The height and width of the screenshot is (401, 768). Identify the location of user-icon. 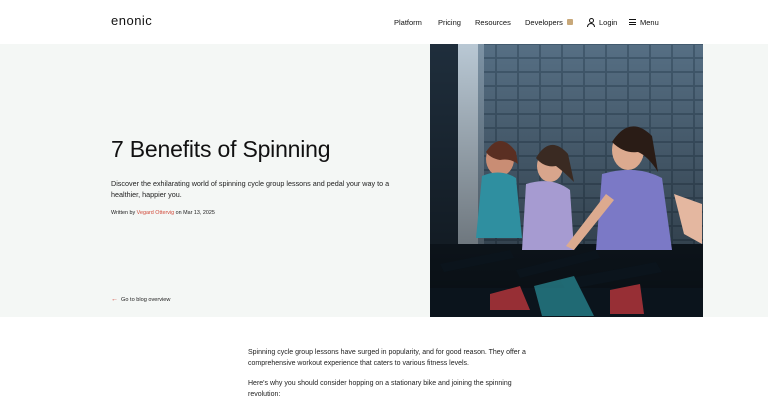
(591, 22).